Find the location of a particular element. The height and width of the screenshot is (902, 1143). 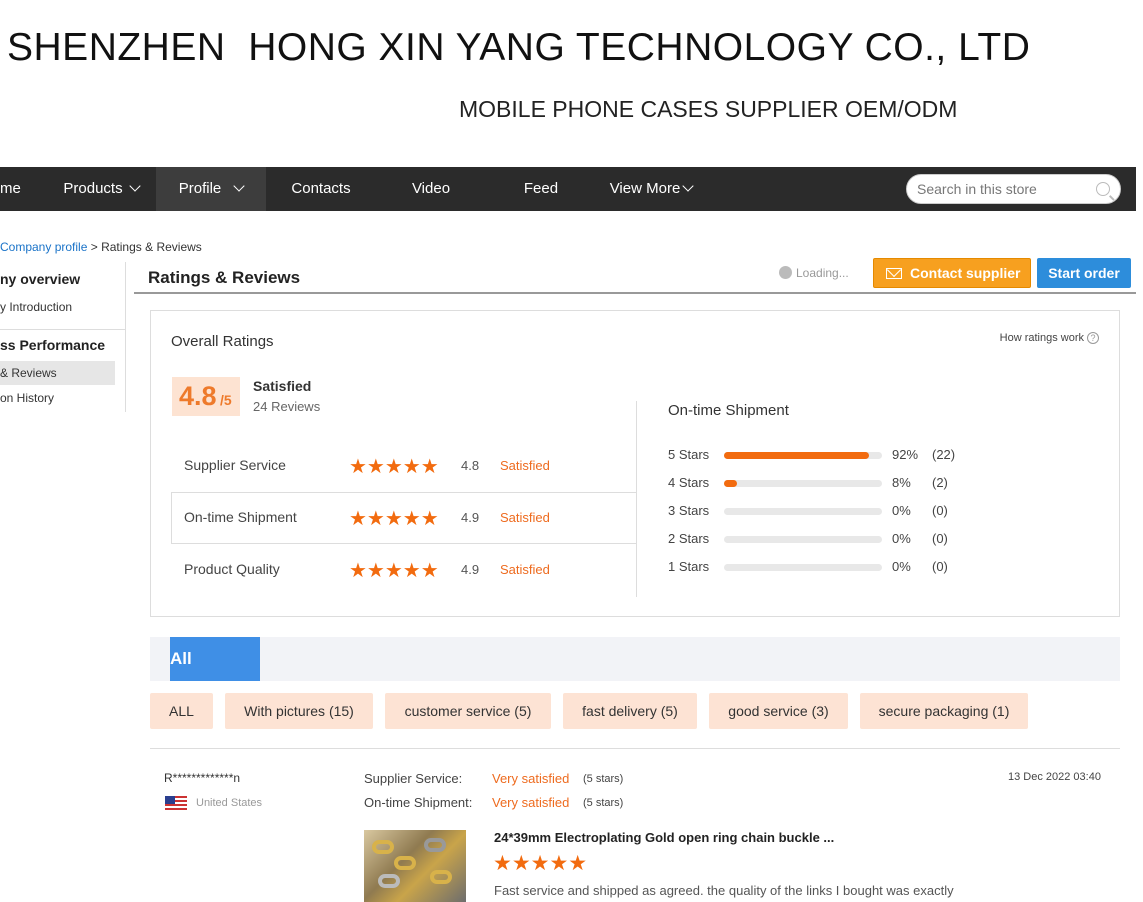

sidebar-heading-overview: ny overview is located at coordinates (40, 279).